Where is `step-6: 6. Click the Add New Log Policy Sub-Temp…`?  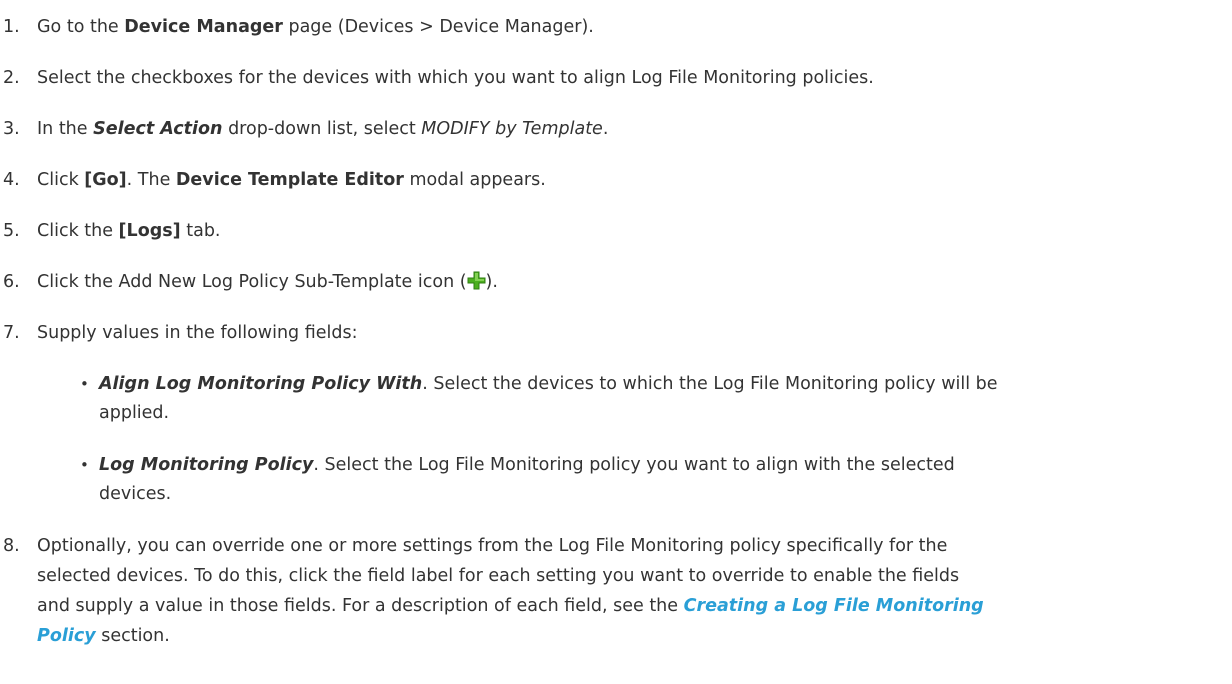
step-6: 6. Click the Add New Log Policy Sub-Temp… is located at coordinates (612, 282).